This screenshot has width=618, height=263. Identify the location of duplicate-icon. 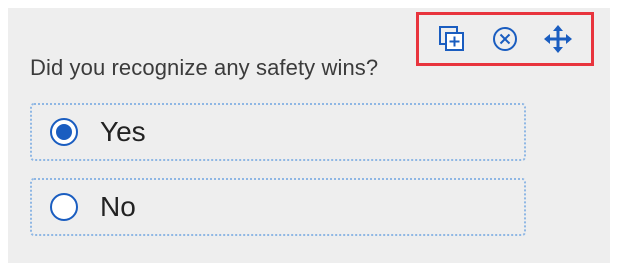
(451, 38).